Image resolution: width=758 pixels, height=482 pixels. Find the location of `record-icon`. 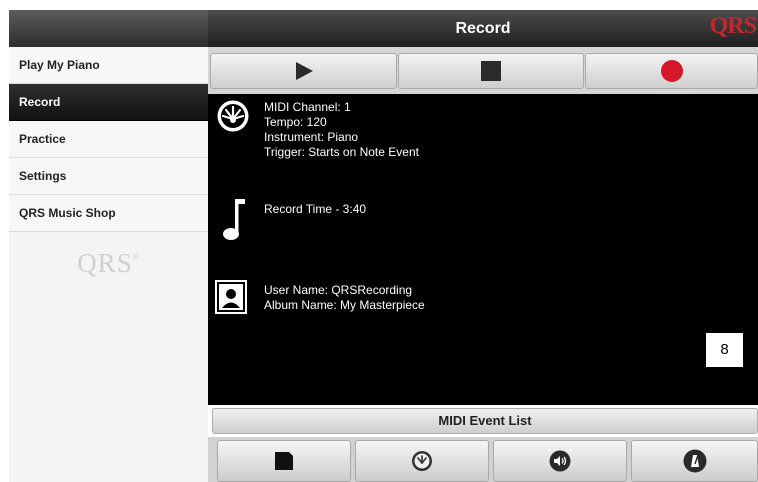

record-icon is located at coordinates (671, 71).